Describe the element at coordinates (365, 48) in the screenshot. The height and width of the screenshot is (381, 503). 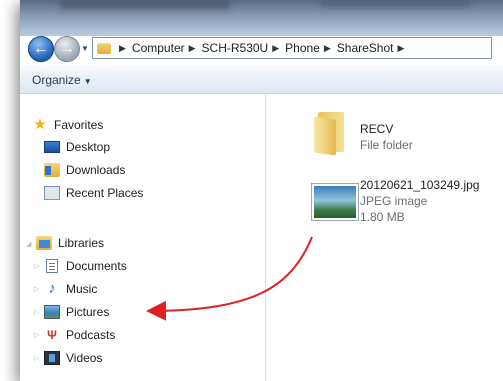
I see `breadcrumb-shareshot: ShareShot` at that location.